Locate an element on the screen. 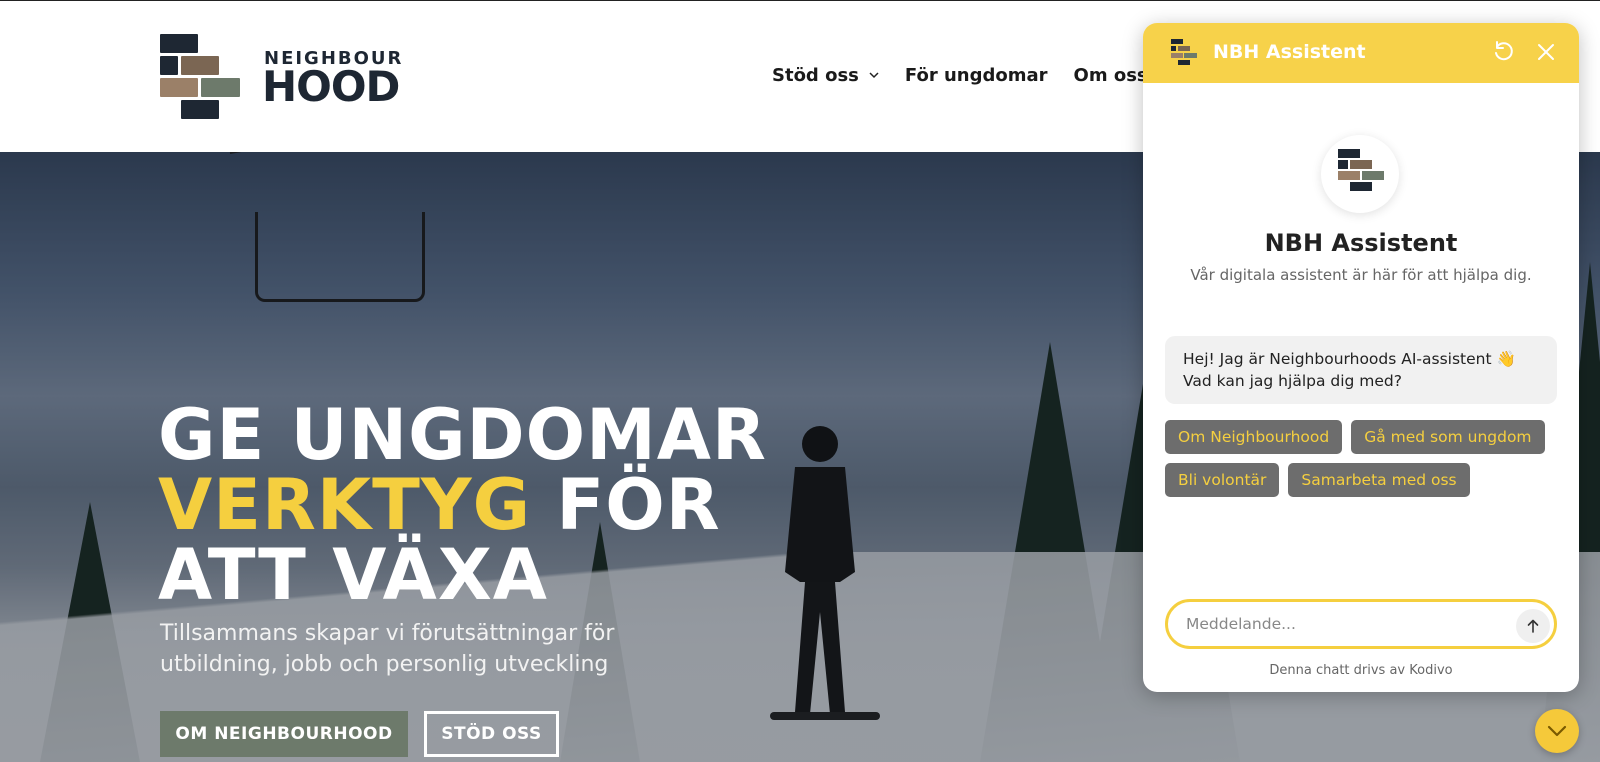 The image size is (1600, 762). message-line: Vad kan jag hjälpa dig med? is located at coordinates (1292, 381).